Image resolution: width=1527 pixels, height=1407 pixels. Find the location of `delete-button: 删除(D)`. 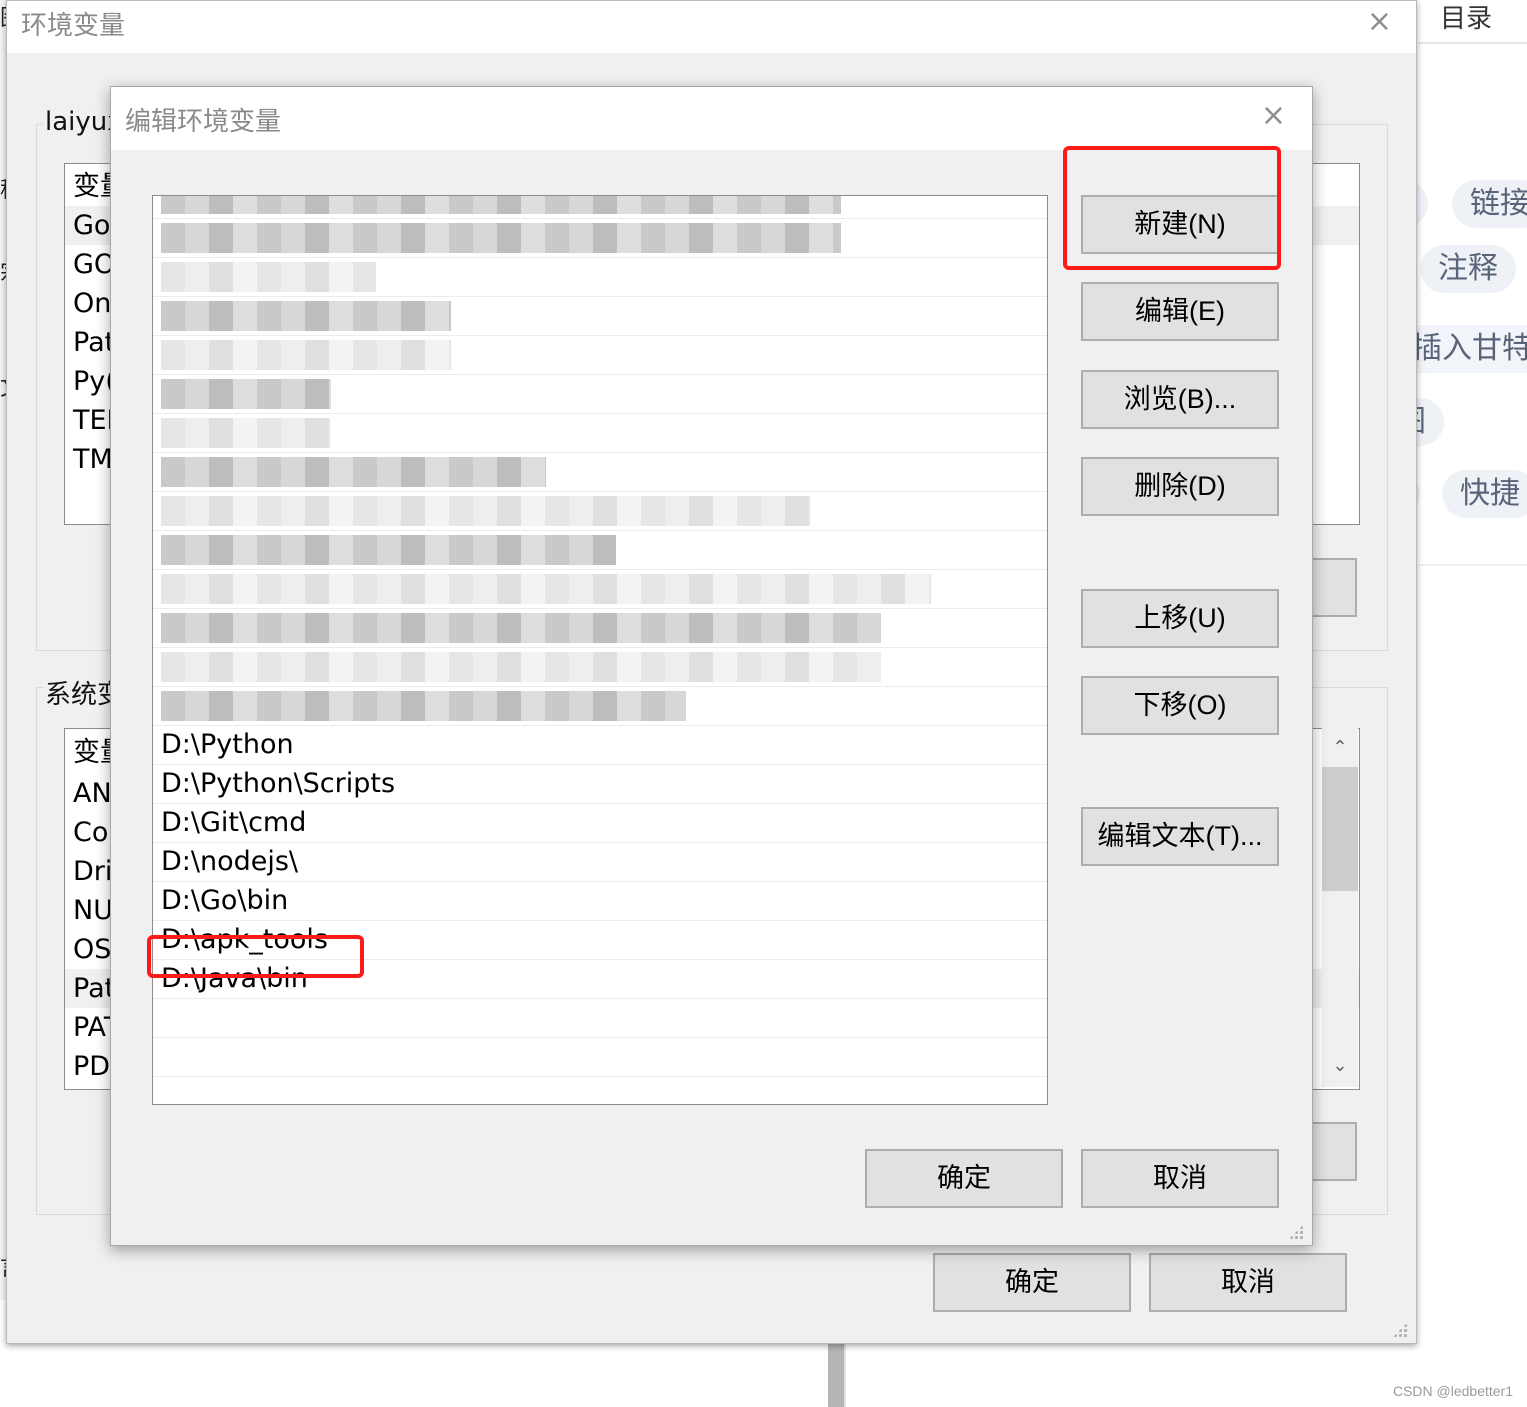

delete-button: 删除(D) is located at coordinates (1180, 486).